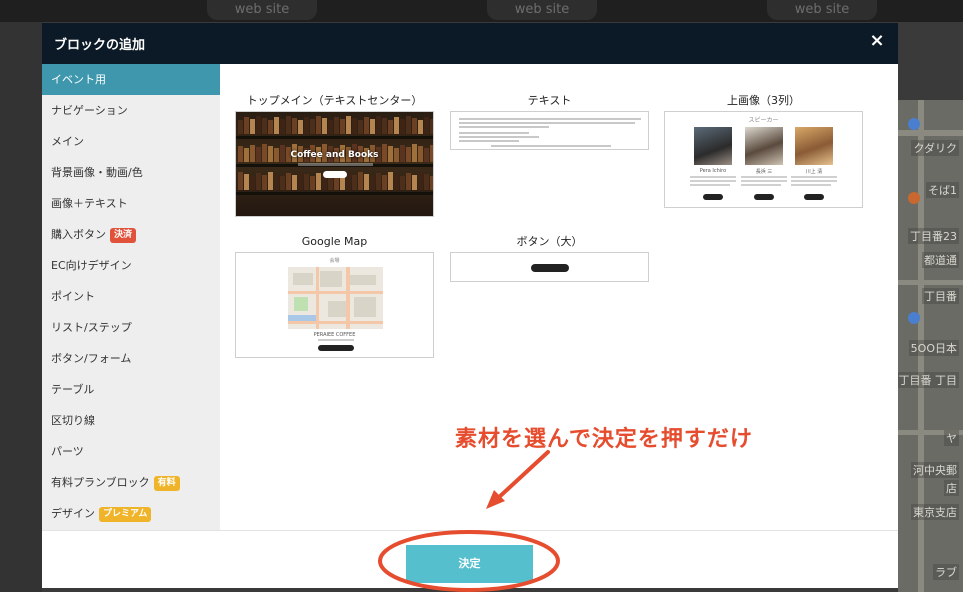 The height and width of the screenshot is (592, 963). Describe the element at coordinates (131, 110) in the screenshot. I see `sidebar-item: ナビゲーション` at that location.